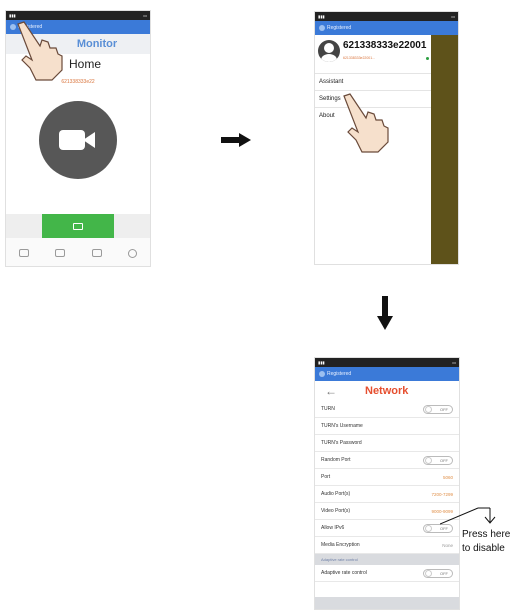 This screenshot has height=610, width=513. I want to click on phone-missed-icon, so click(96, 253).